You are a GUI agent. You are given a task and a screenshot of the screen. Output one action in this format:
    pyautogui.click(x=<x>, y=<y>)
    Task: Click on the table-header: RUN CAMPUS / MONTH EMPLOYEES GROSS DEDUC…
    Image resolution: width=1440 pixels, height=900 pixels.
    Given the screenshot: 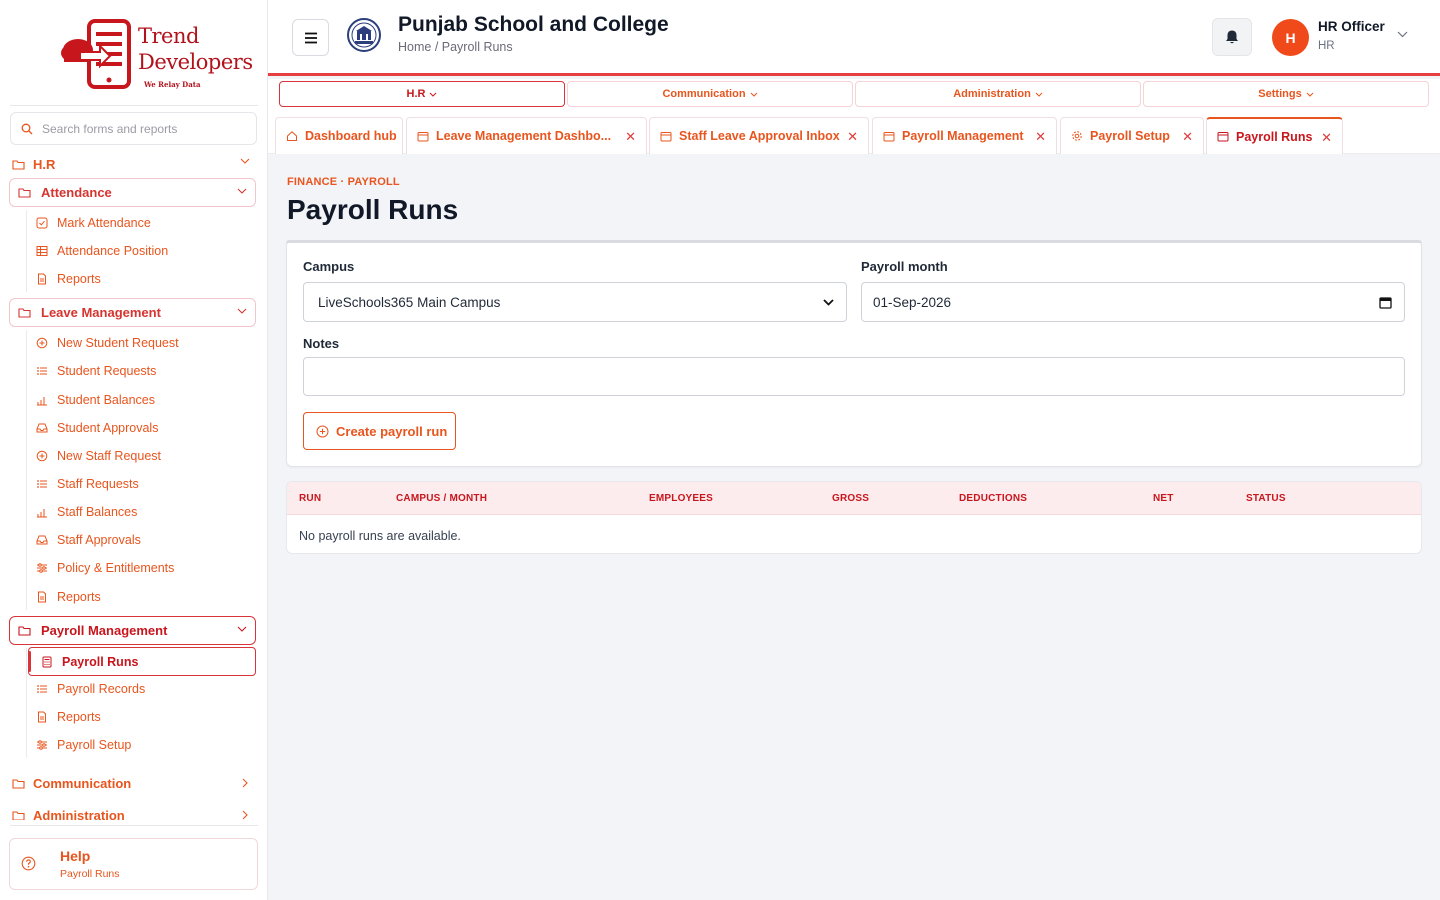 What is the action you would take?
    pyautogui.click(x=854, y=498)
    